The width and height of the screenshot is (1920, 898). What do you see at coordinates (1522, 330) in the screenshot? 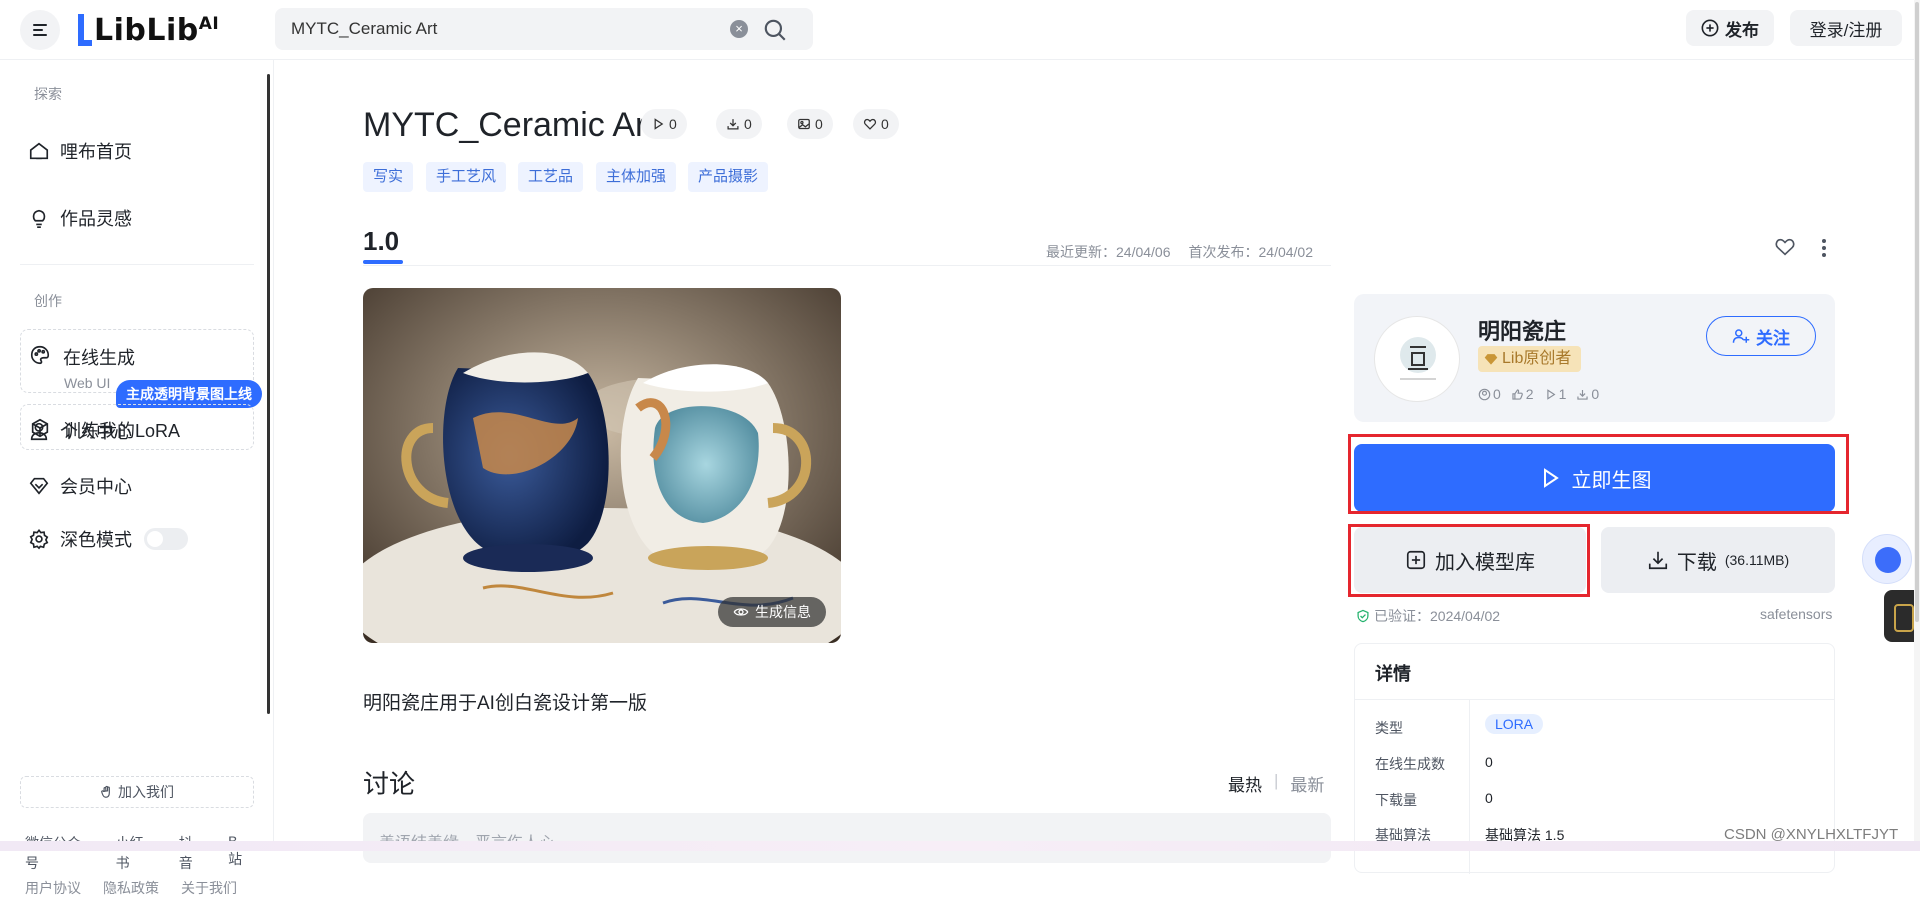
I see `author-name: 明阳瓷庄` at bounding box center [1522, 330].